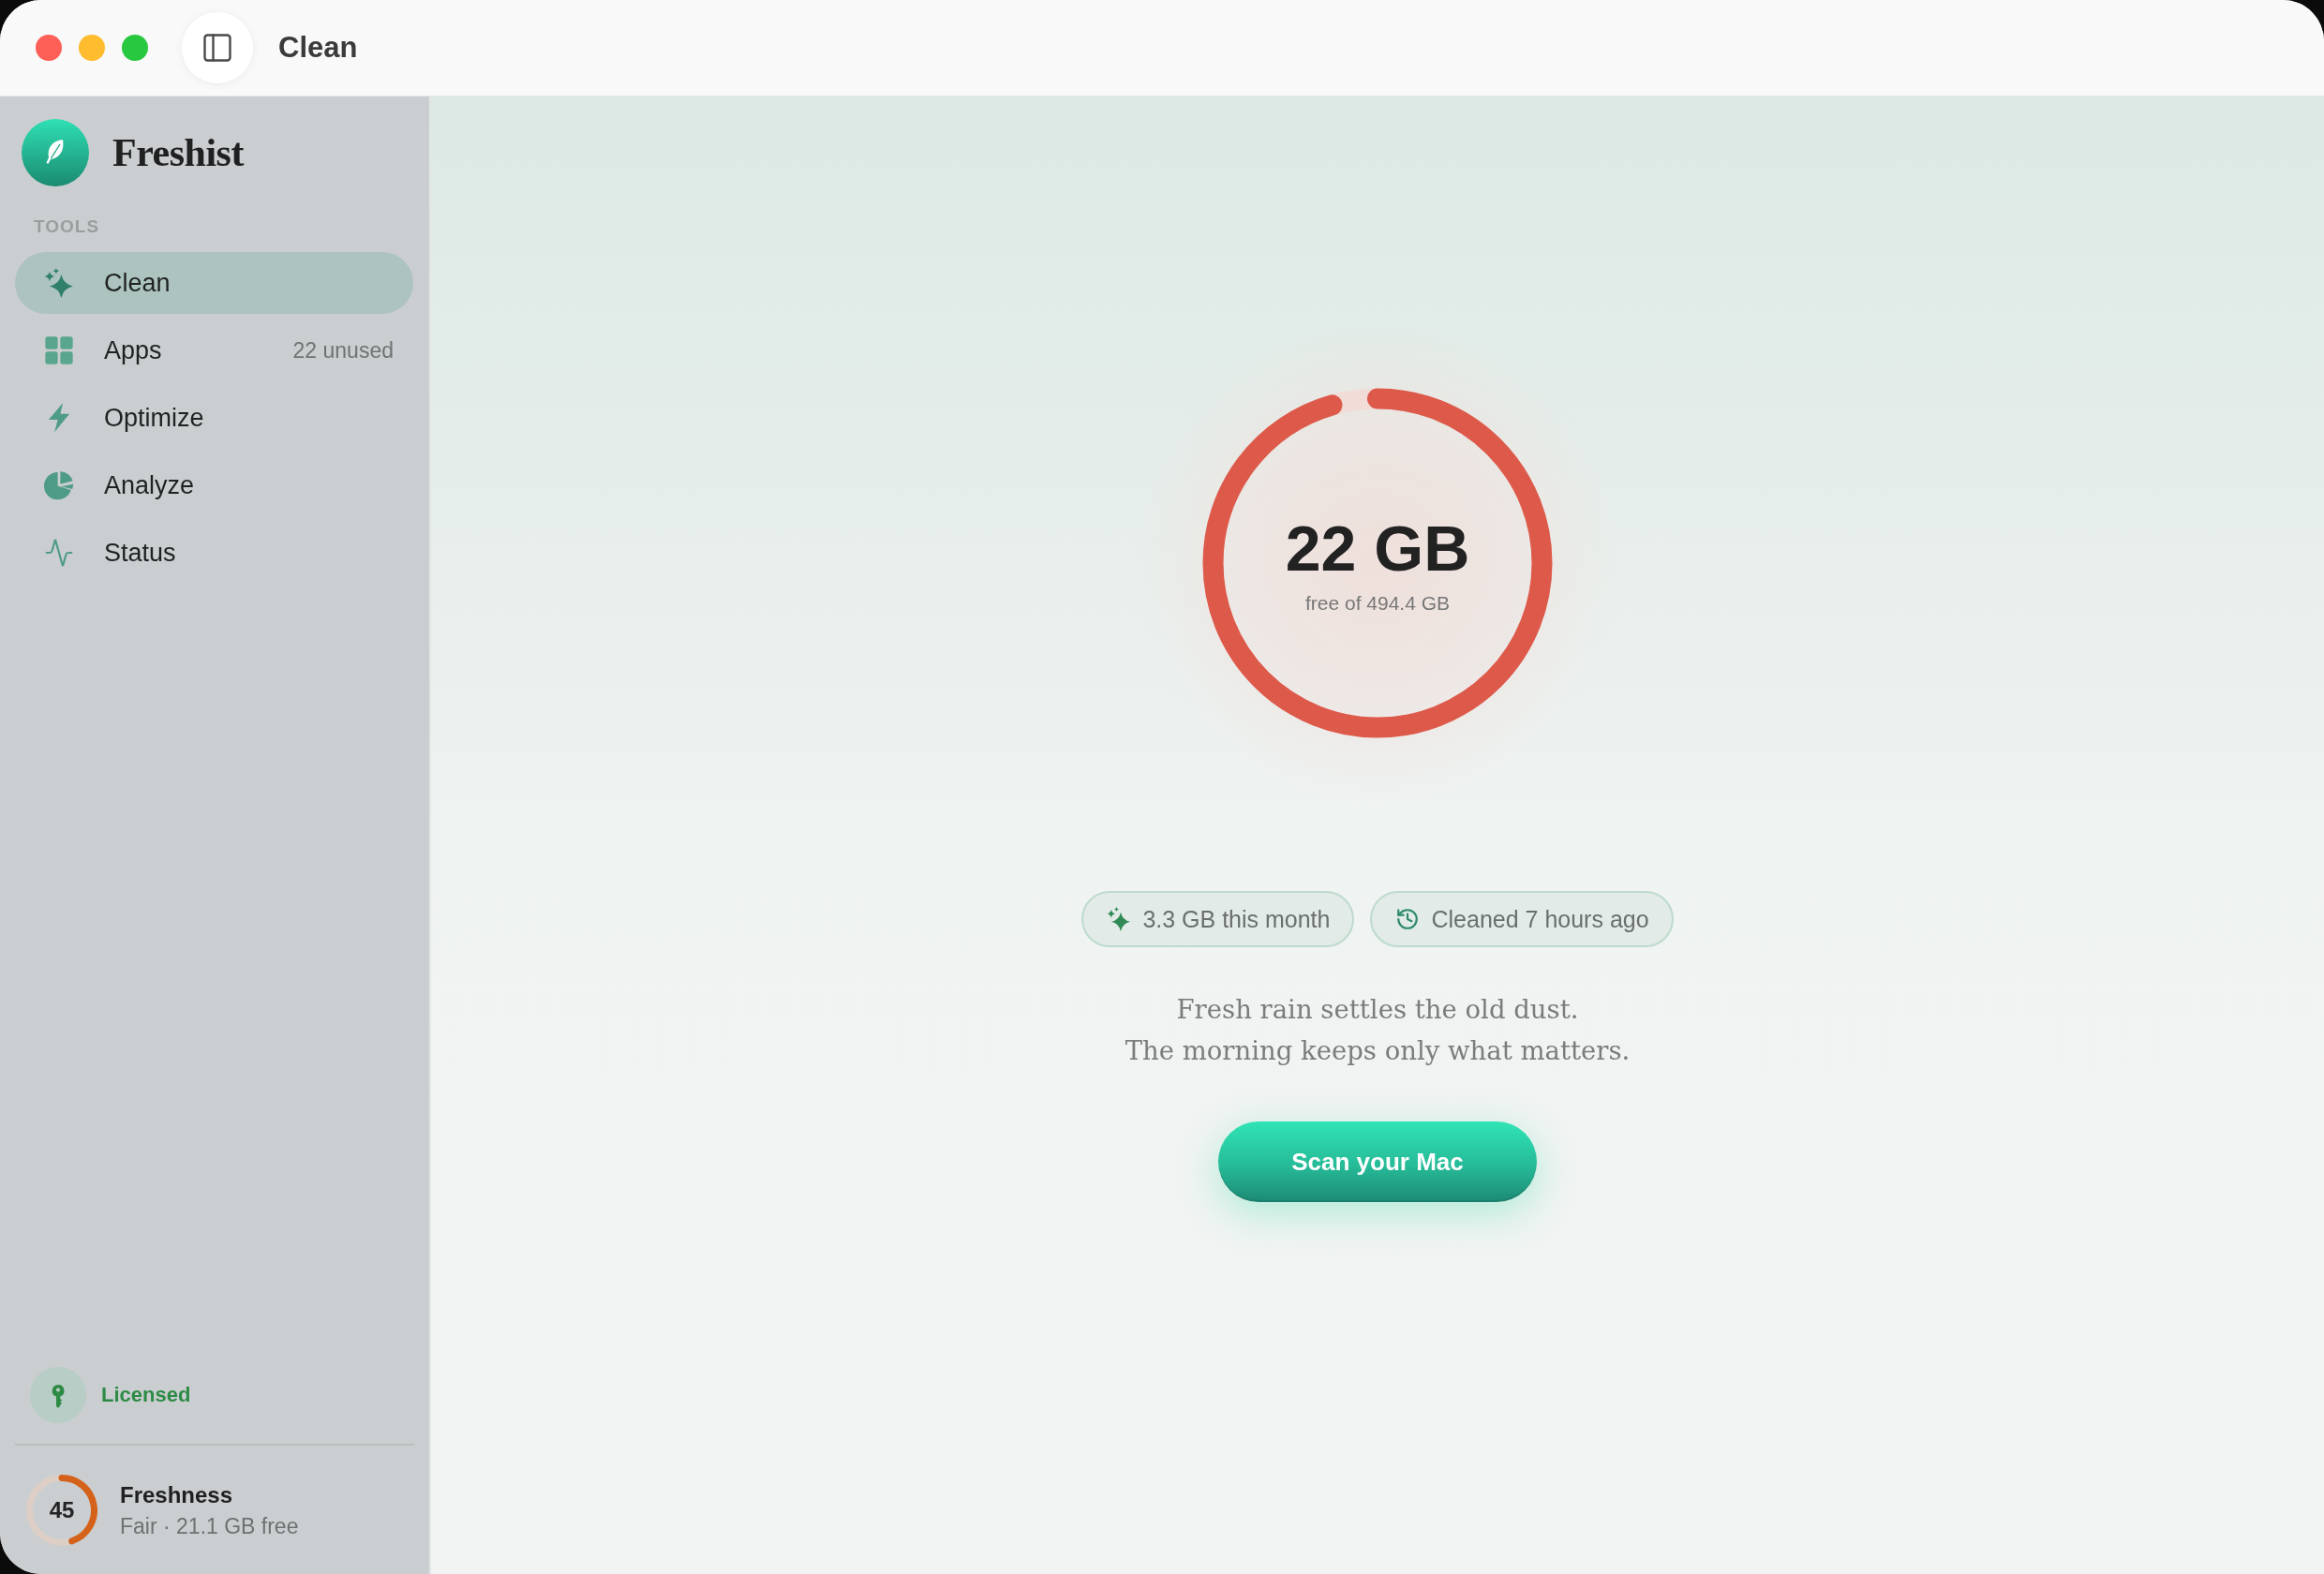  Describe the element at coordinates (318, 48) in the screenshot. I see `window-title: Clean` at that location.